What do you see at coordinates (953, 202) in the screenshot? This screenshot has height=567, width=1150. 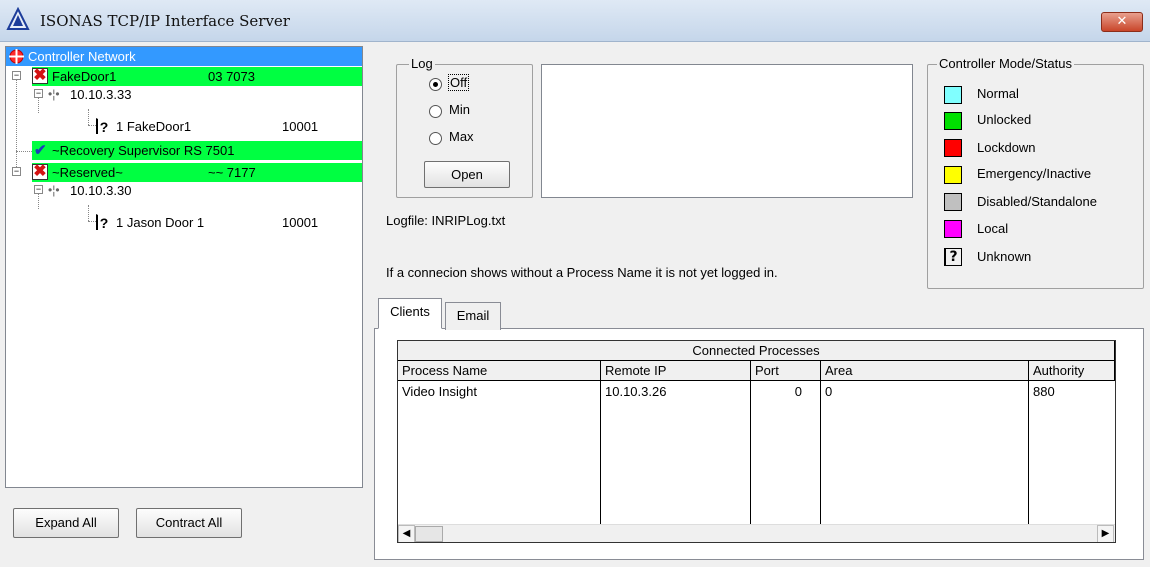 I see `disabled-swatch` at bounding box center [953, 202].